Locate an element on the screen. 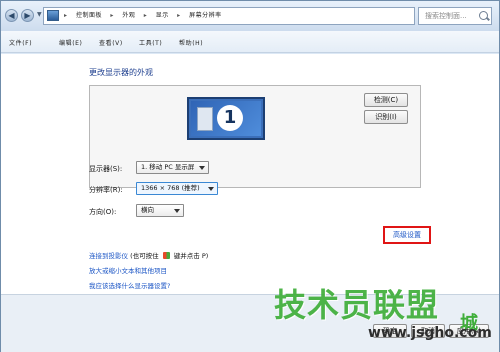  which-settings-link: 我应该选择什么显示器设置? is located at coordinates (129, 285).